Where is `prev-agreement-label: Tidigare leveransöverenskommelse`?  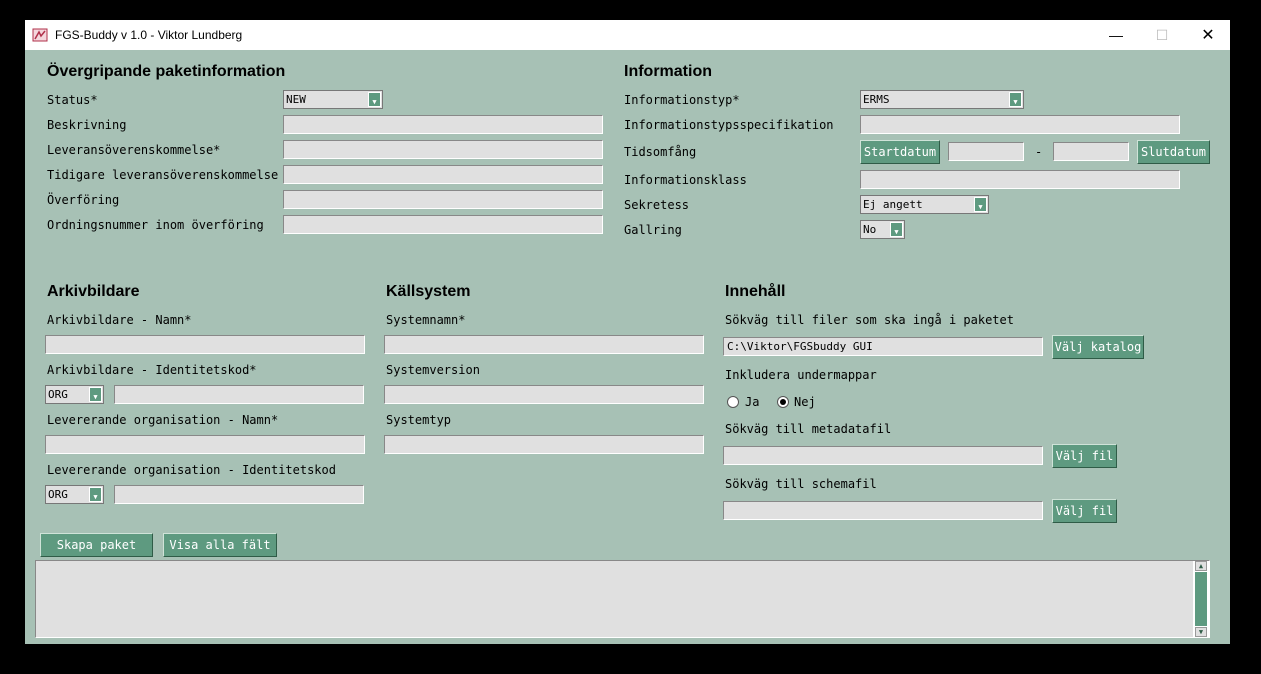
prev-agreement-label: Tidigare leveransöverenskommelse is located at coordinates (163, 175).